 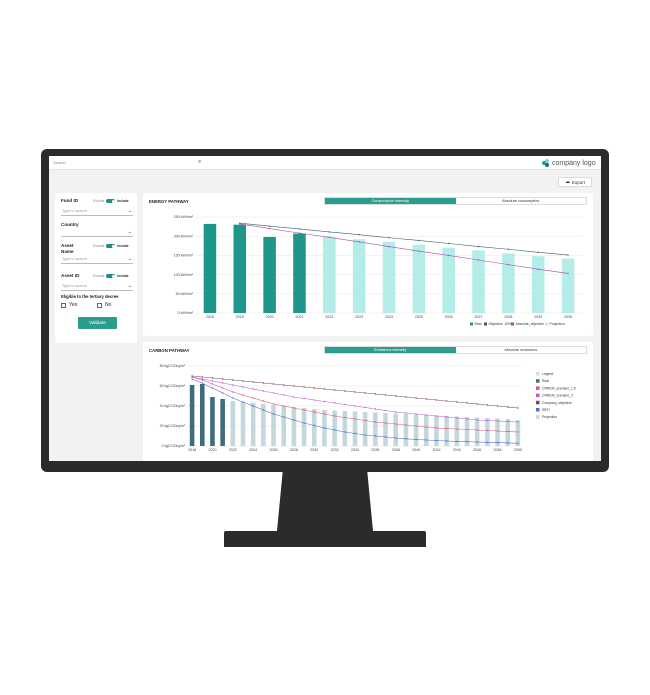 What do you see at coordinates (549, 417) in the screenshot?
I see `legend-label: Projection` at bounding box center [549, 417].